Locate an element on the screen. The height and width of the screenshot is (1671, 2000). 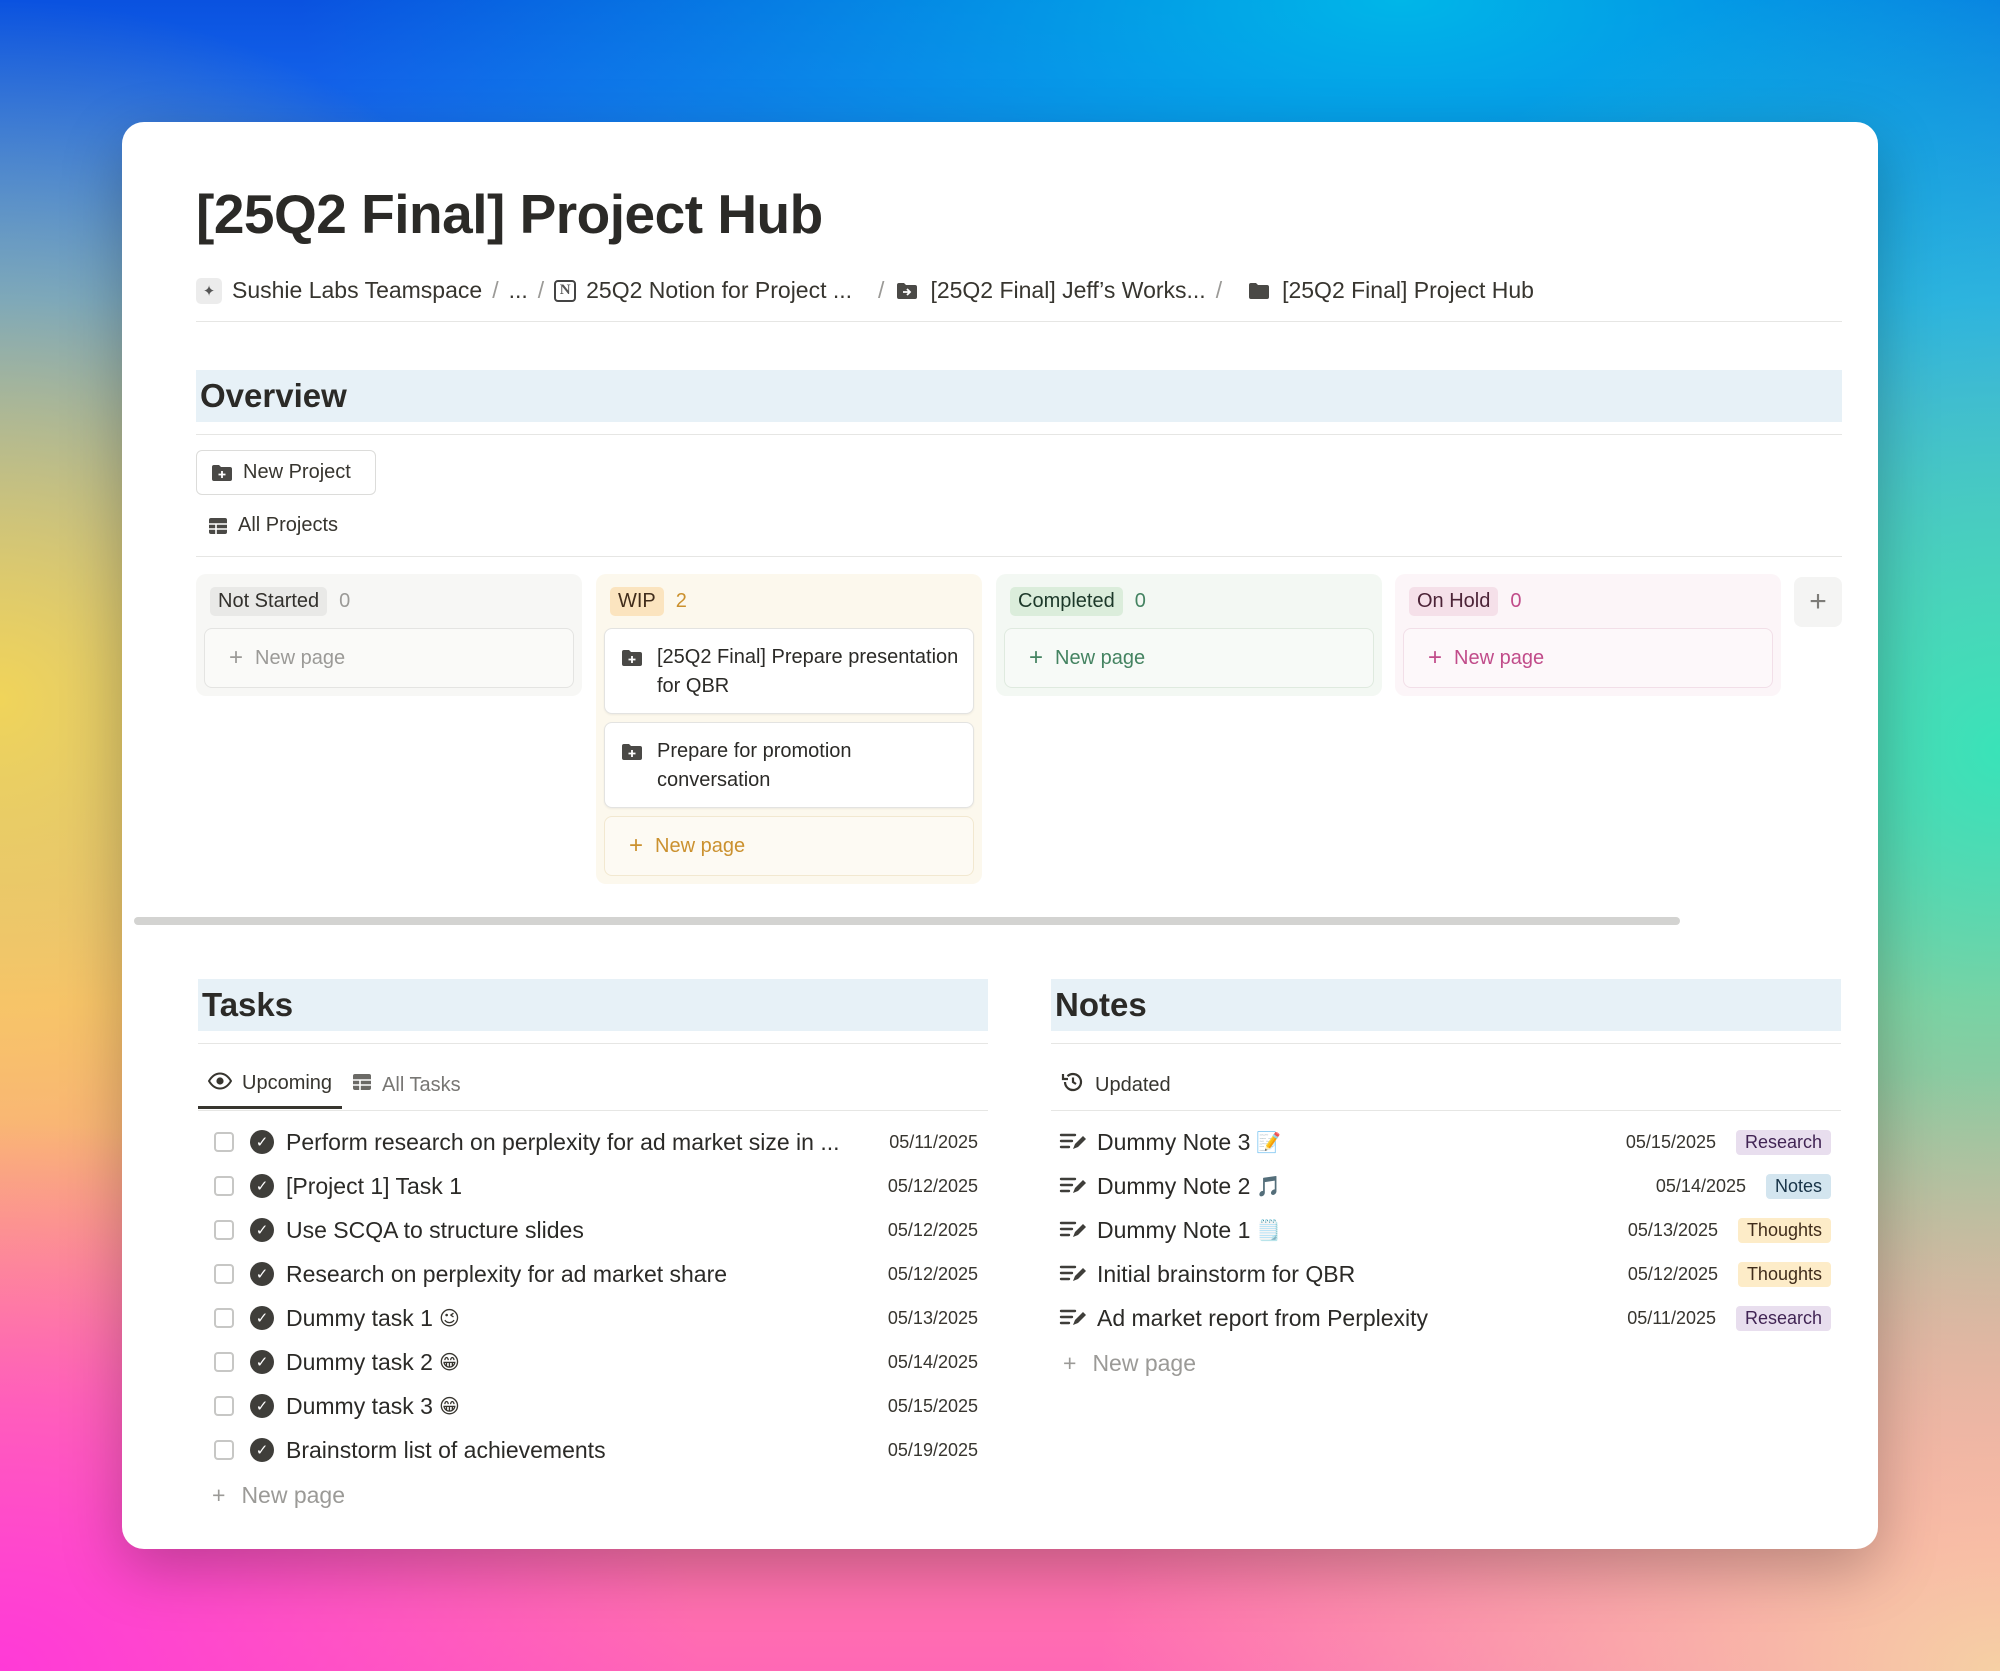
emoji-icon: 😁 is located at coordinates (449, 1406).